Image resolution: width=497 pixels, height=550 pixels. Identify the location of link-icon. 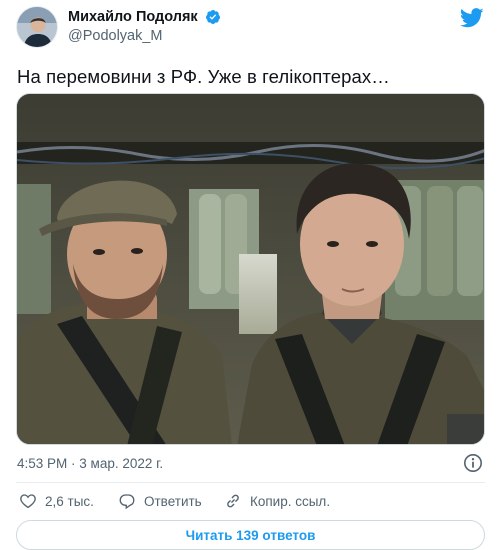
(233, 501).